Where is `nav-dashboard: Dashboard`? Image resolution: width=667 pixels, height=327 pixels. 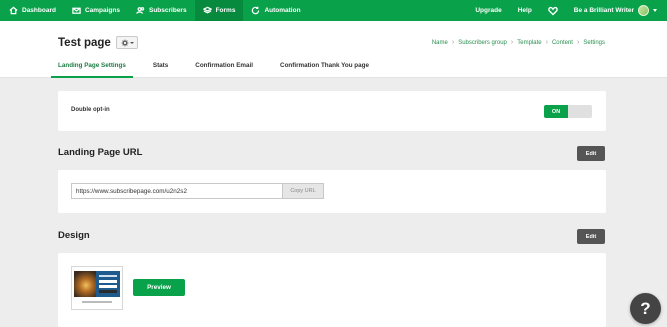 nav-dashboard: Dashboard is located at coordinates (32, 10).